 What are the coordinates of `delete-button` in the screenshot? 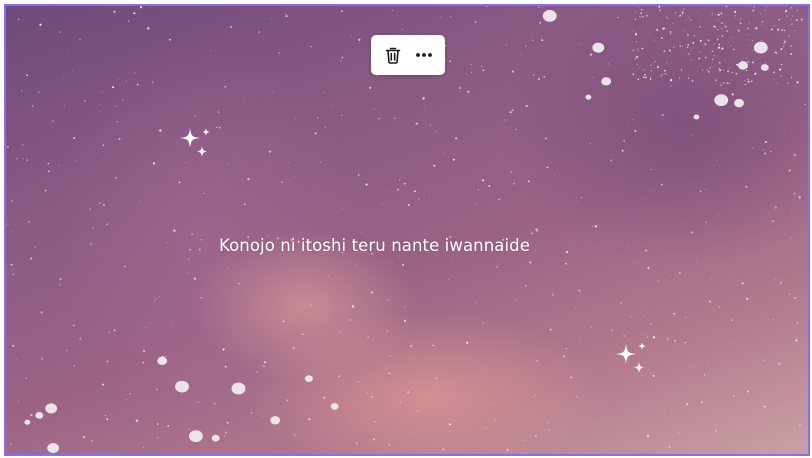 It's located at (393, 55).